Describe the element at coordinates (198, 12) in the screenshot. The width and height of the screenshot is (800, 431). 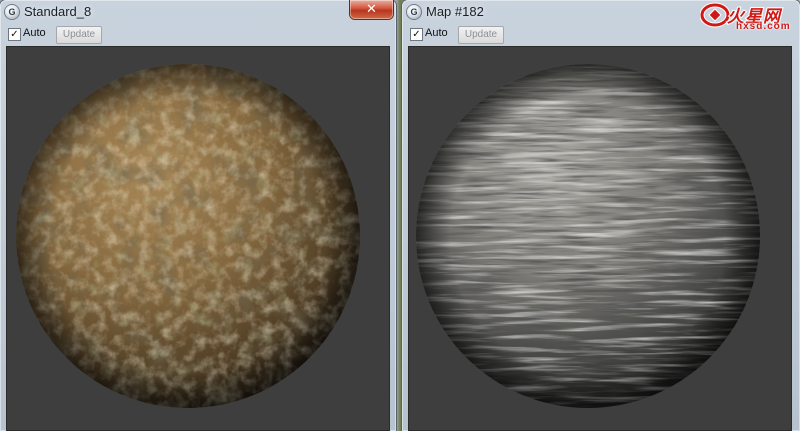
I see `title-bar: G Standard_8 ✕` at that location.